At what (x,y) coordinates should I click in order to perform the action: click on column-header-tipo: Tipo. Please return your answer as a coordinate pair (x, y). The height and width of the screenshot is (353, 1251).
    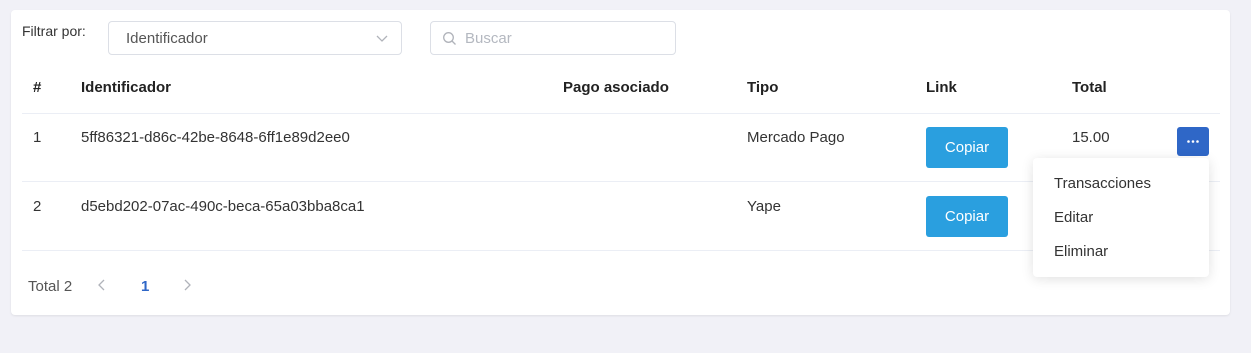
    Looking at the image, I should click on (763, 87).